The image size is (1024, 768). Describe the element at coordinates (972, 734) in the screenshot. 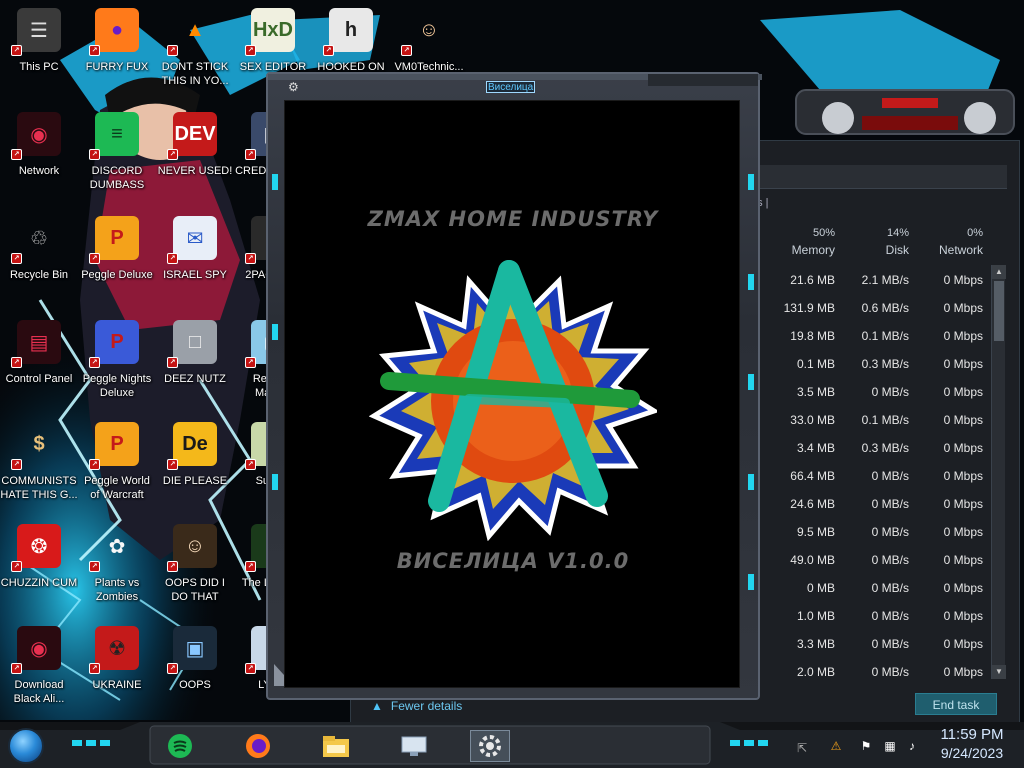

I see `clock-time: 11:59 PM` at that location.